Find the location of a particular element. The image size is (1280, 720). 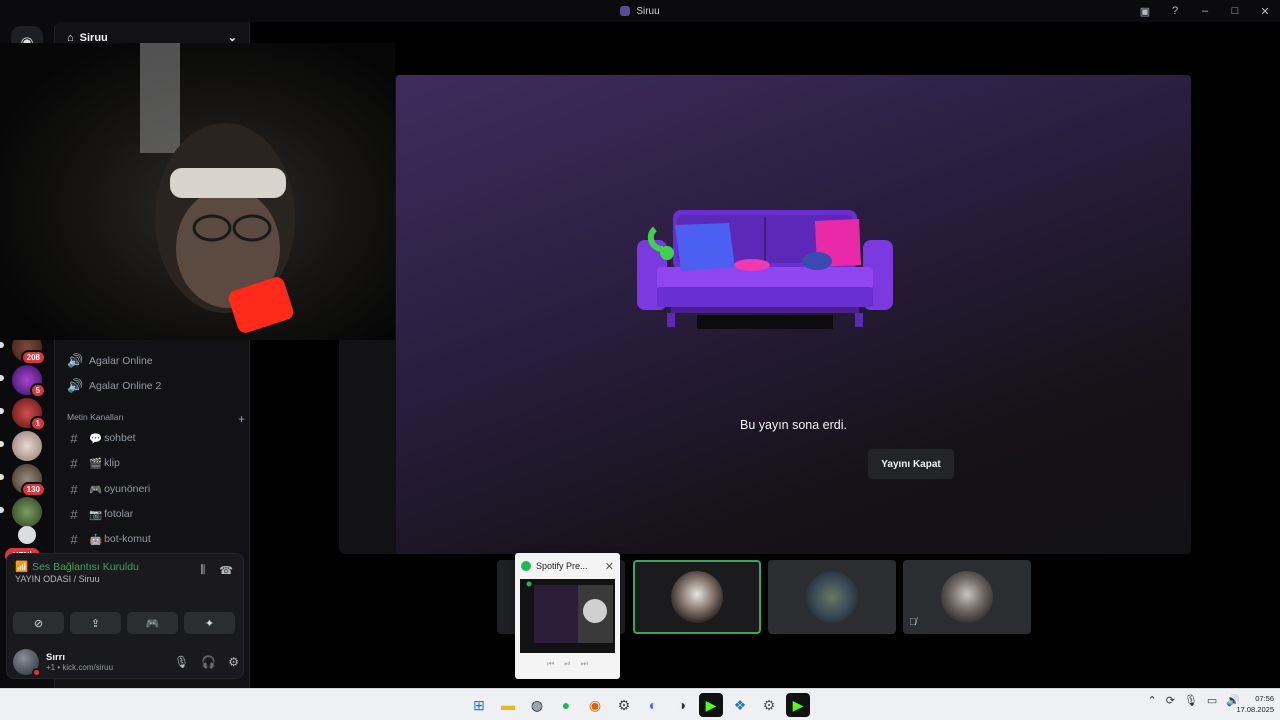

text-channel-klip: # 🎬 klip is located at coordinates (153, 463).